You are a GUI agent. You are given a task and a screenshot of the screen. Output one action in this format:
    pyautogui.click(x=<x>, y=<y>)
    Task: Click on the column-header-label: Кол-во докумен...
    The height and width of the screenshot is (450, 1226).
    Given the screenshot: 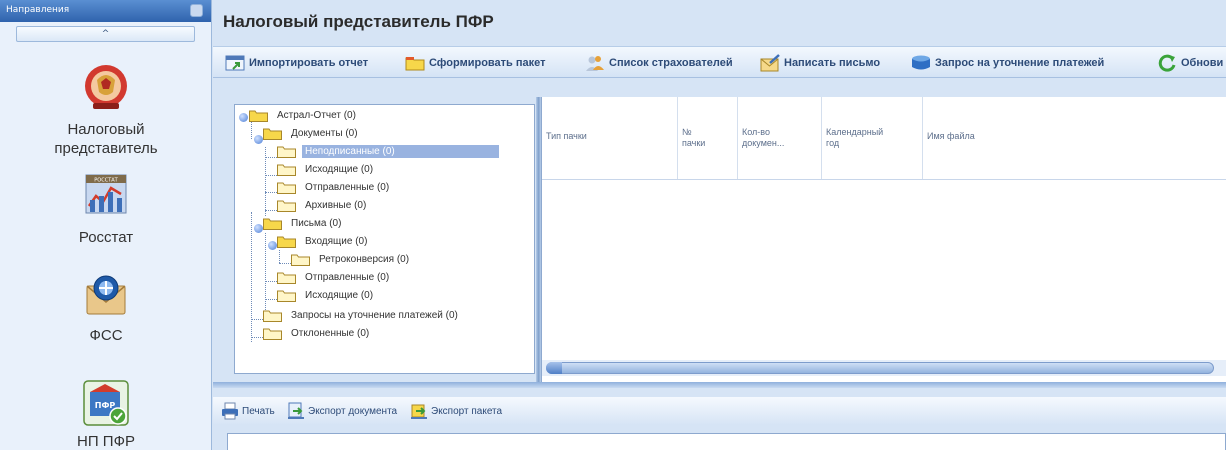 What is the action you would take?
    pyautogui.click(x=763, y=137)
    